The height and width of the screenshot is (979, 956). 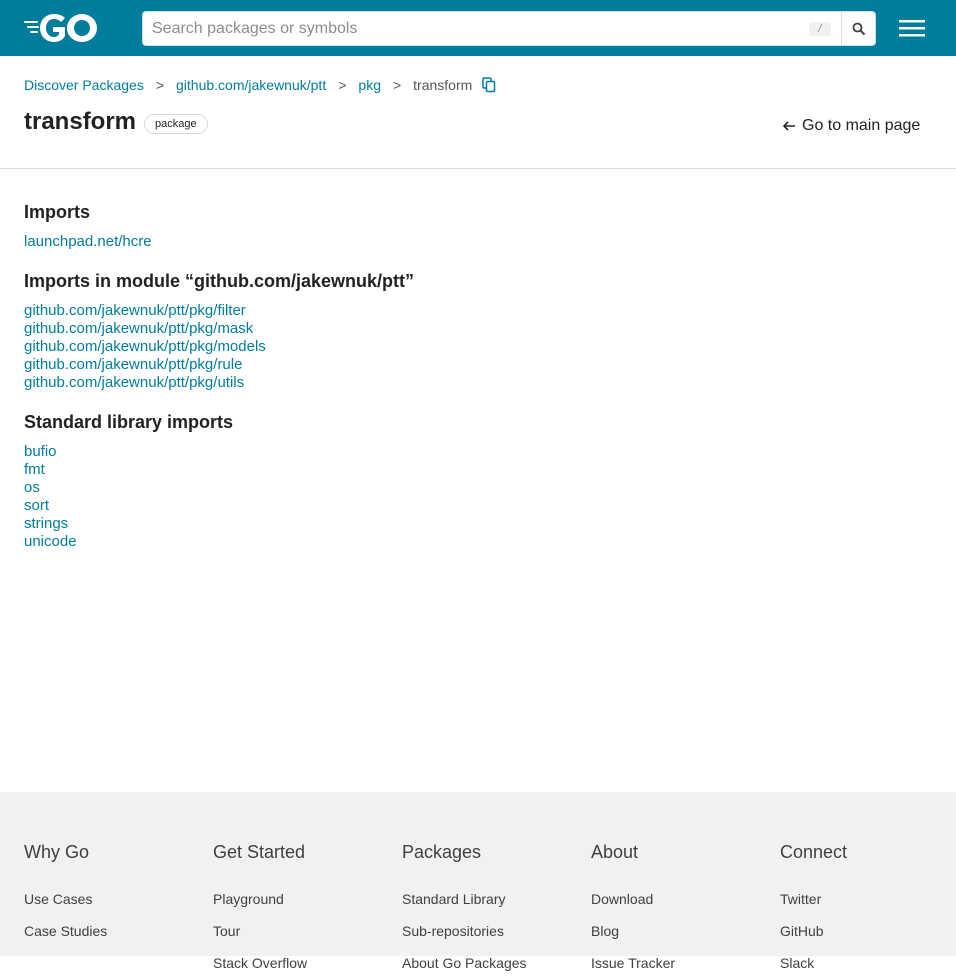 What do you see at coordinates (474, 383) in the screenshot?
I see `import-link: github.com/jakewnuk/ptt/pkg/utils` at bounding box center [474, 383].